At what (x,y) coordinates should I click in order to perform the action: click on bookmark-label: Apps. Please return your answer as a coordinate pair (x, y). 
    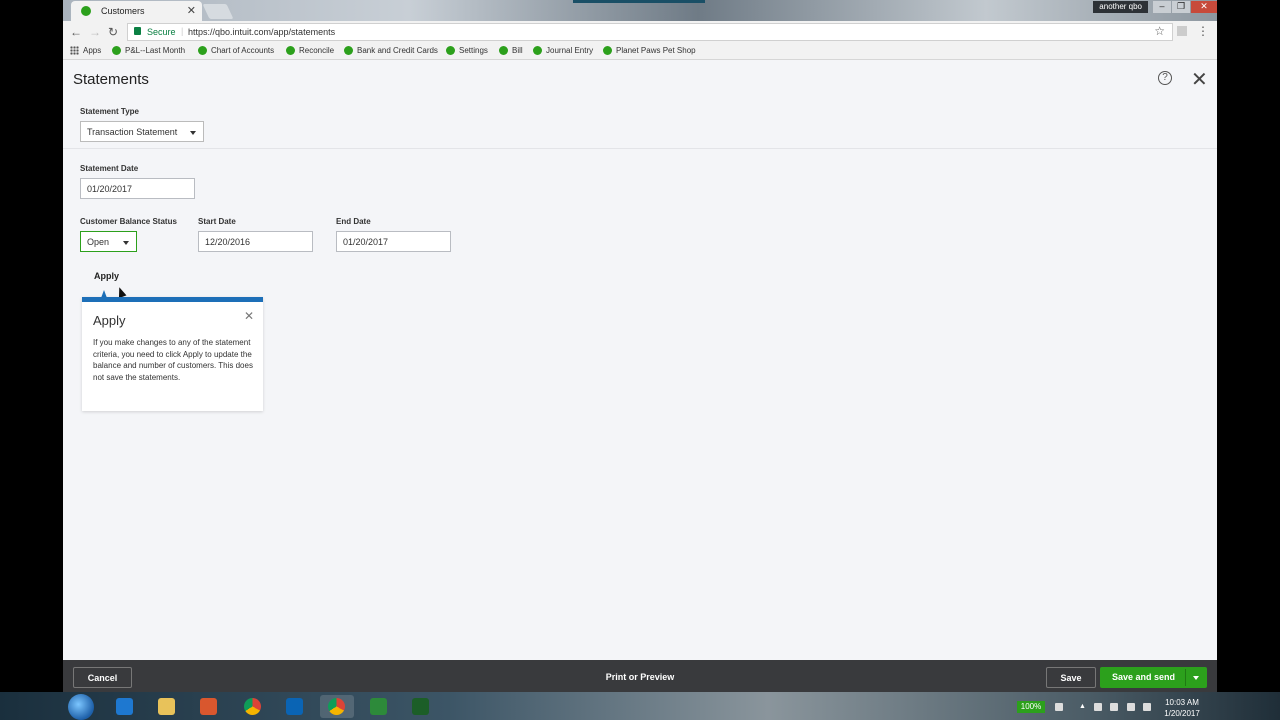
    Looking at the image, I should click on (92, 50).